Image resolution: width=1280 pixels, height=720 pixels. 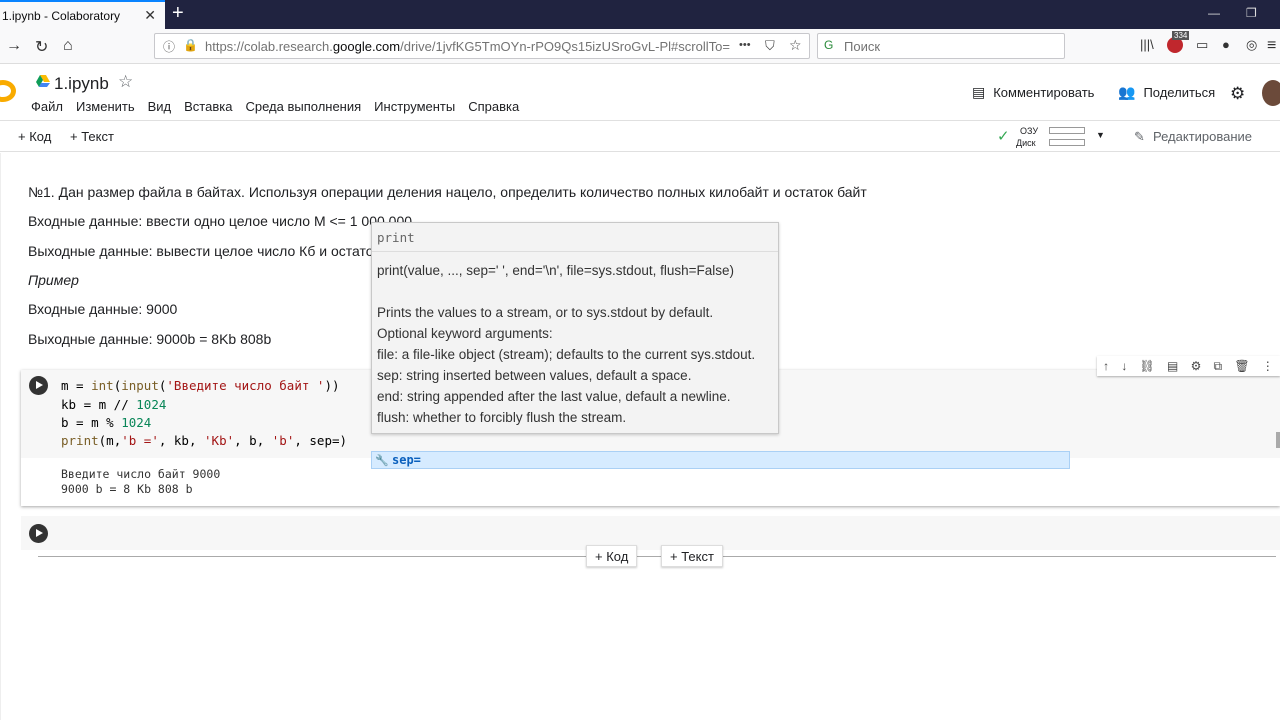 I want to click on lock-icon: 🔒, so click(x=190, y=45).